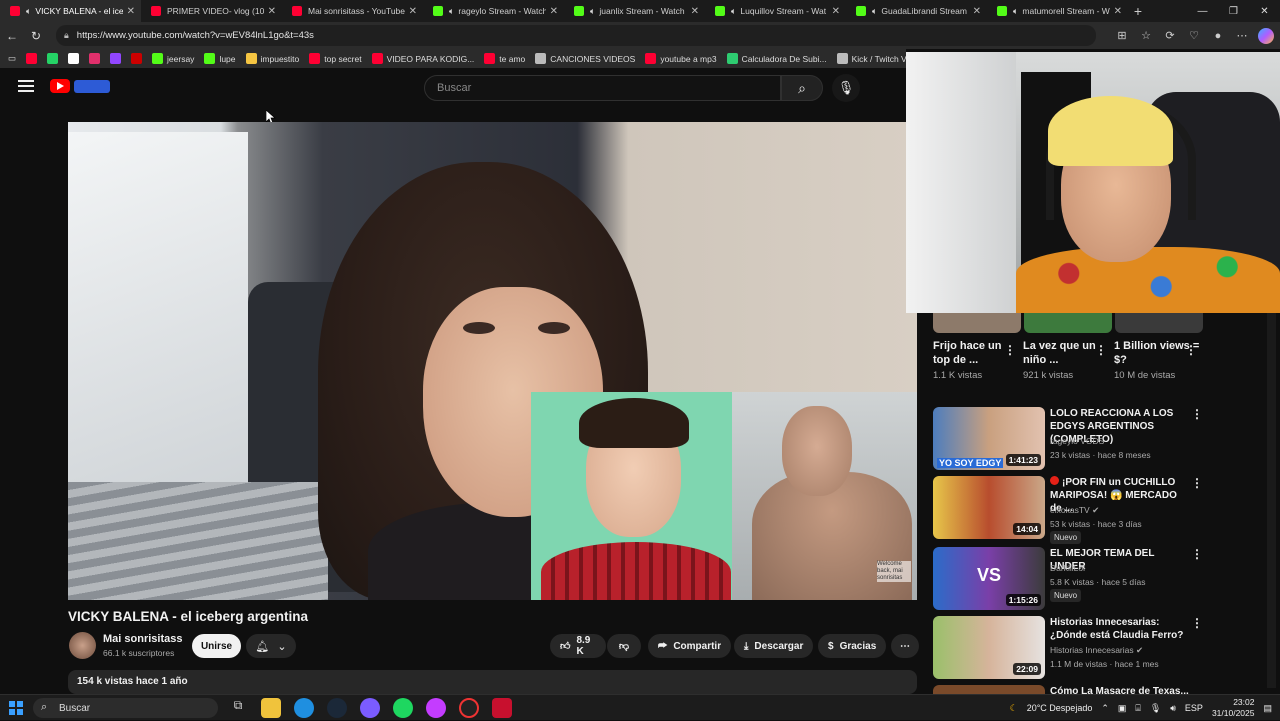 The image size is (1280, 721). What do you see at coordinates (1155, 708) in the screenshot?
I see `microphone-icon: 🎙︎` at bounding box center [1155, 708].